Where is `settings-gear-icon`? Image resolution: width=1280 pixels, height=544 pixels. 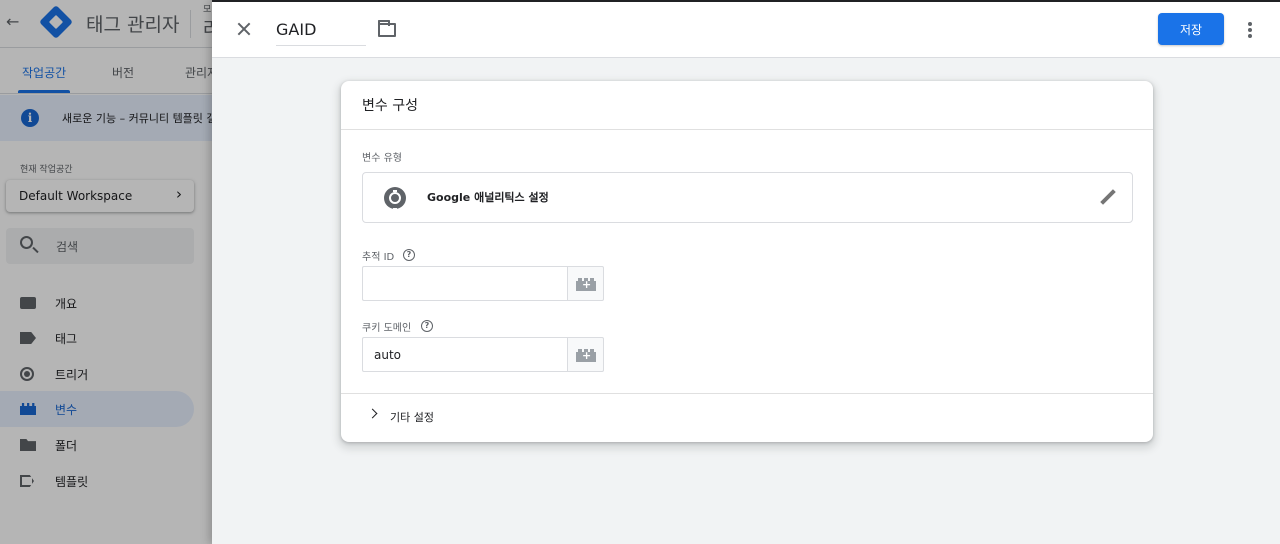
settings-gear-icon is located at coordinates (395, 198).